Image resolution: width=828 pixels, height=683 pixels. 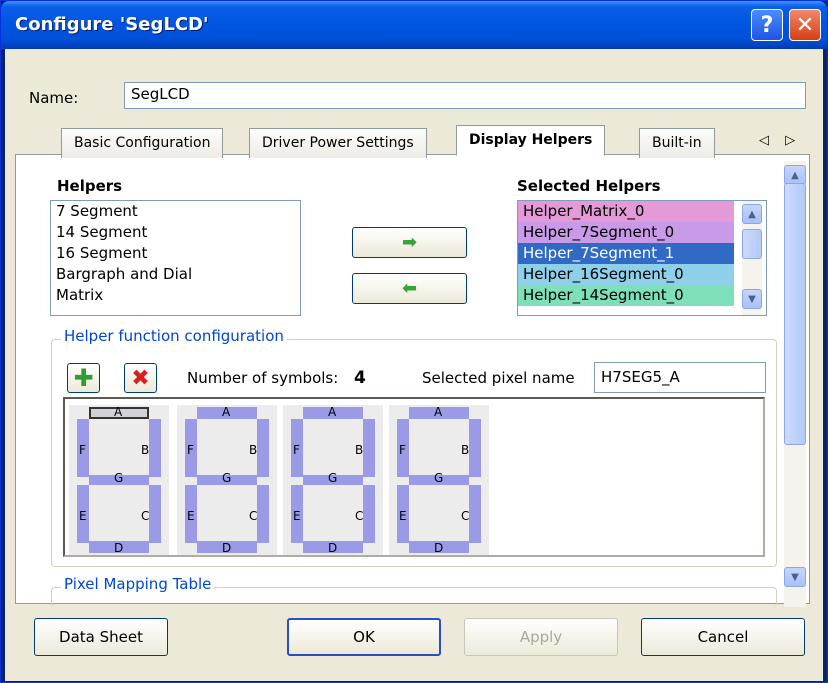 I want to click on arrow-left-icon: ⬅, so click(x=409, y=288).